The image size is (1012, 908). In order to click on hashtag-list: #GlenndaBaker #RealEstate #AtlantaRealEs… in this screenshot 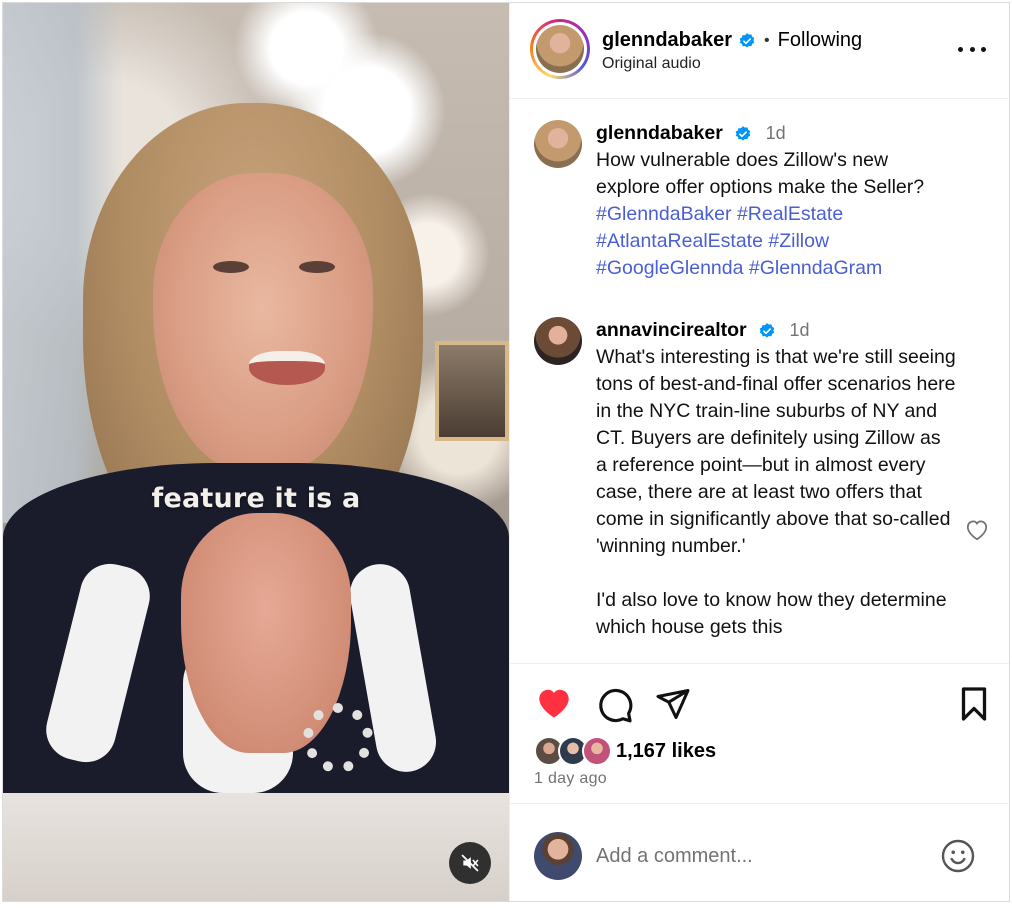, I will do `click(776, 241)`.